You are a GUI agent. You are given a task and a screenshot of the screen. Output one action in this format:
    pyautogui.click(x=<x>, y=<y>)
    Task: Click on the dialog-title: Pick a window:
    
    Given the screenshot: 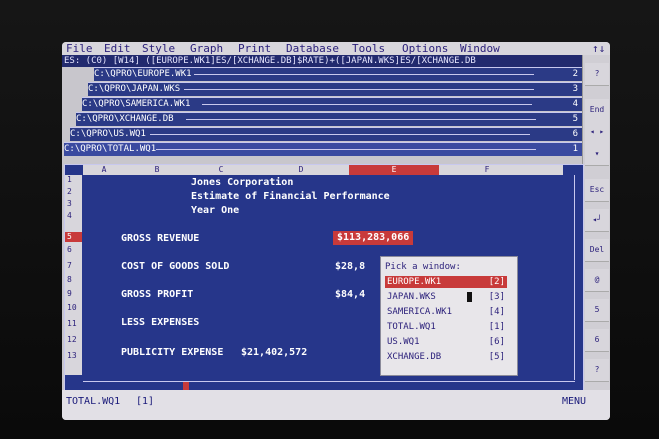 What is the action you would take?
    pyautogui.click(x=423, y=267)
    